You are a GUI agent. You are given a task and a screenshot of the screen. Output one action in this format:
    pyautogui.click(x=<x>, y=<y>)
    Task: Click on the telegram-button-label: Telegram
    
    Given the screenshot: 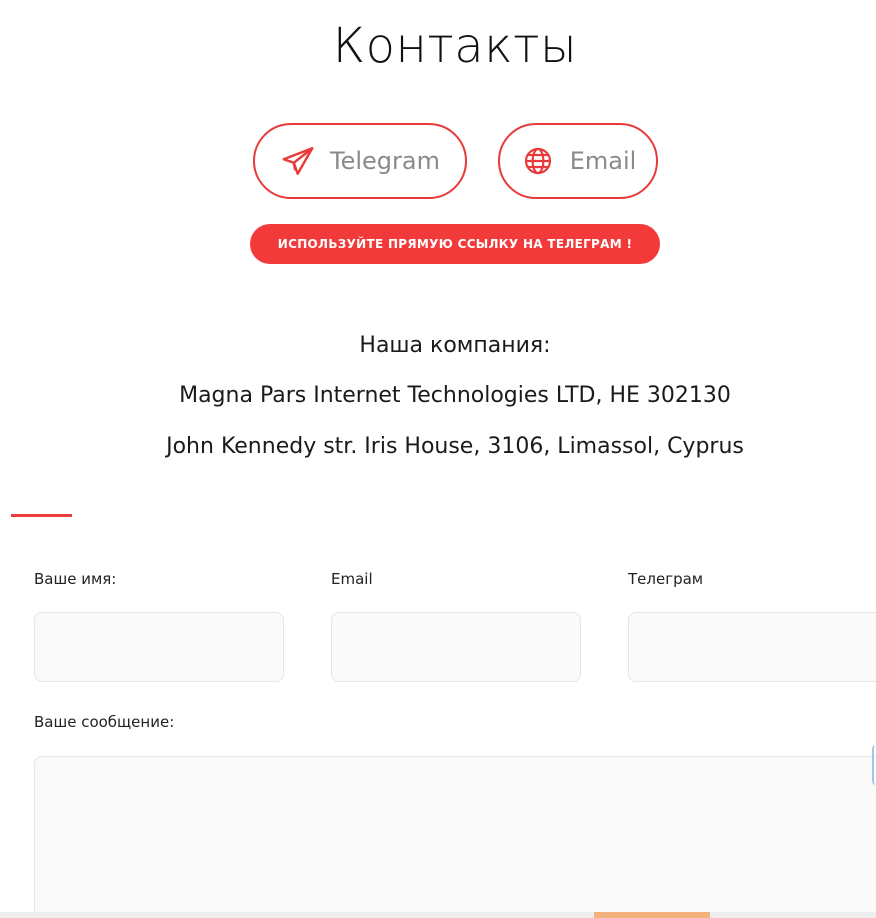 What is the action you would take?
    pyautogui.click(x=385, y=161)
    